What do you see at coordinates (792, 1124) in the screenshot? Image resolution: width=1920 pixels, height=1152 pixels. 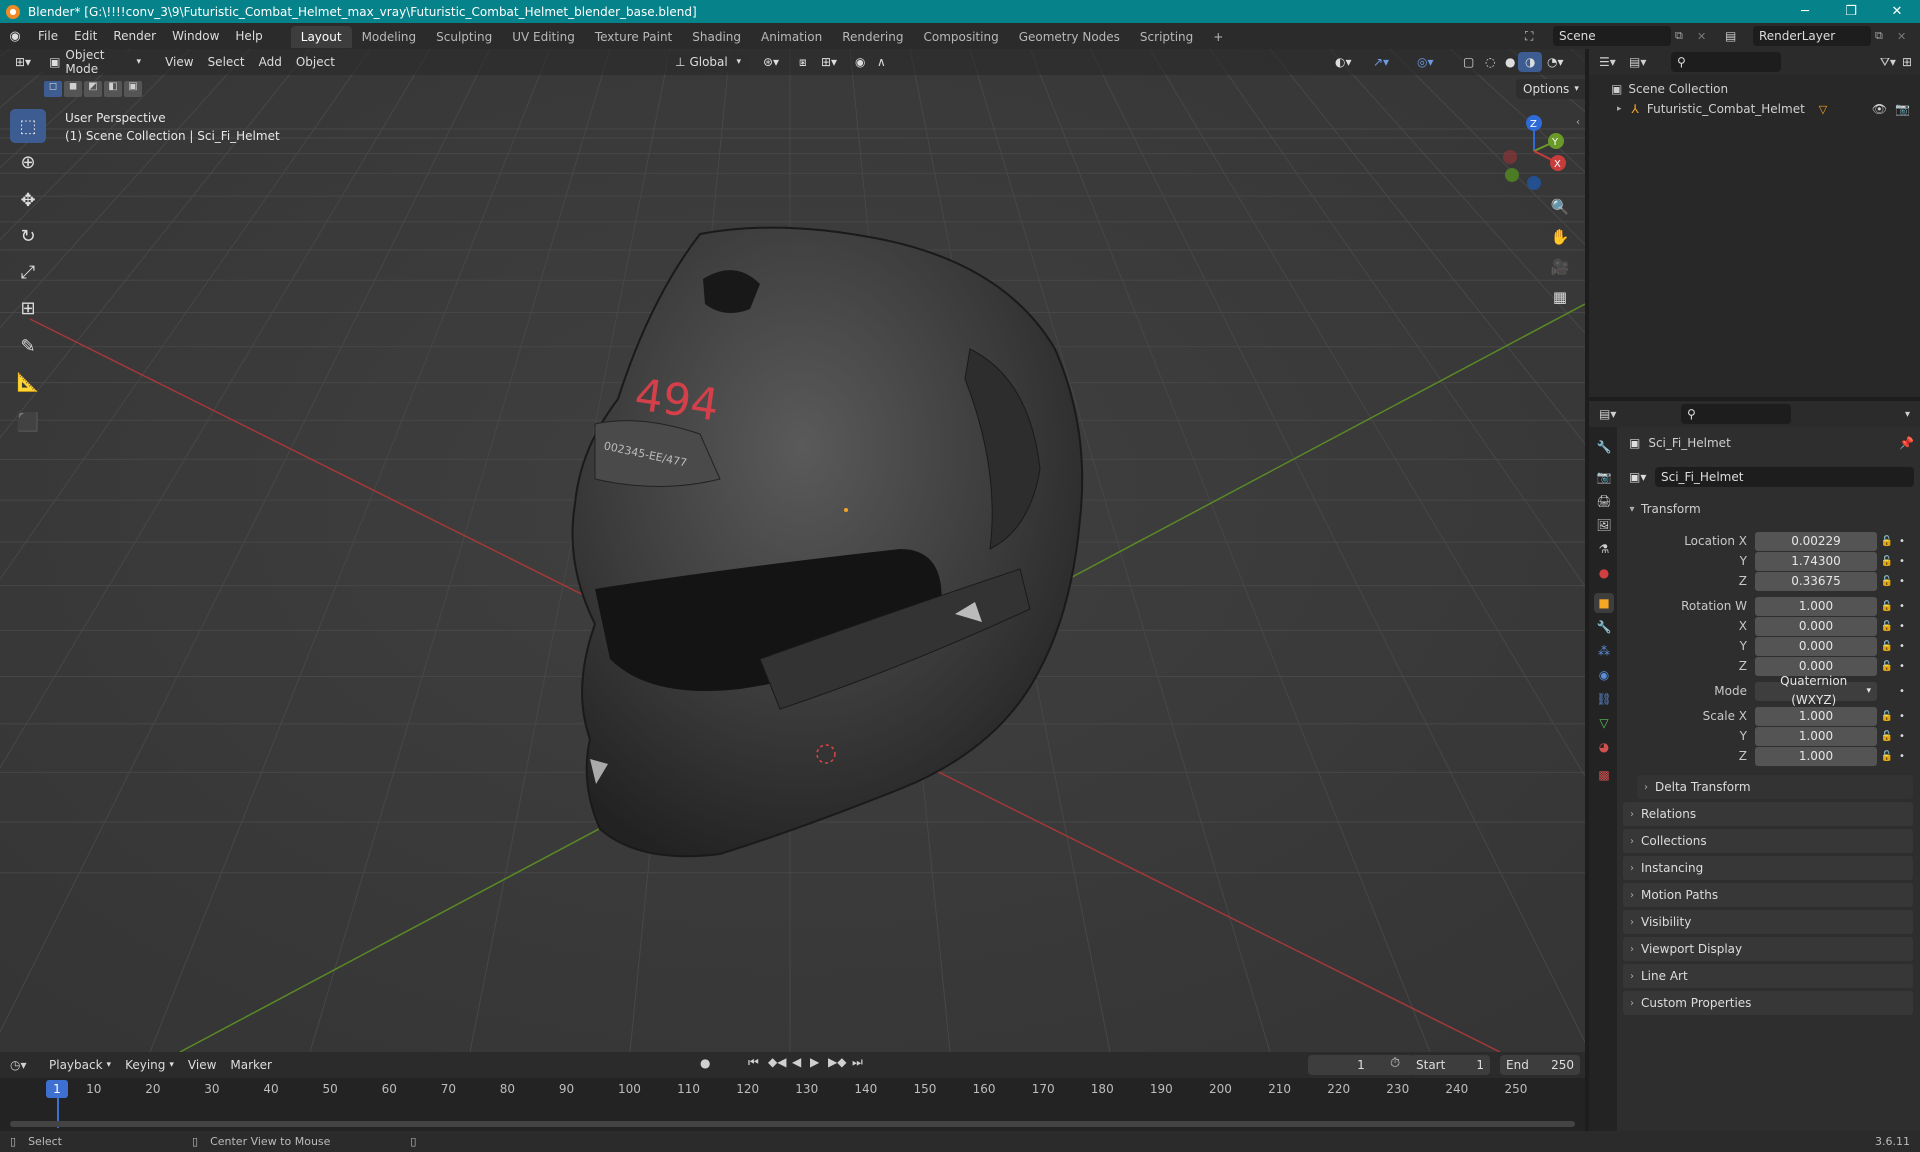 I see `timeline-scrollbar` at bounding box center [792, 1124].